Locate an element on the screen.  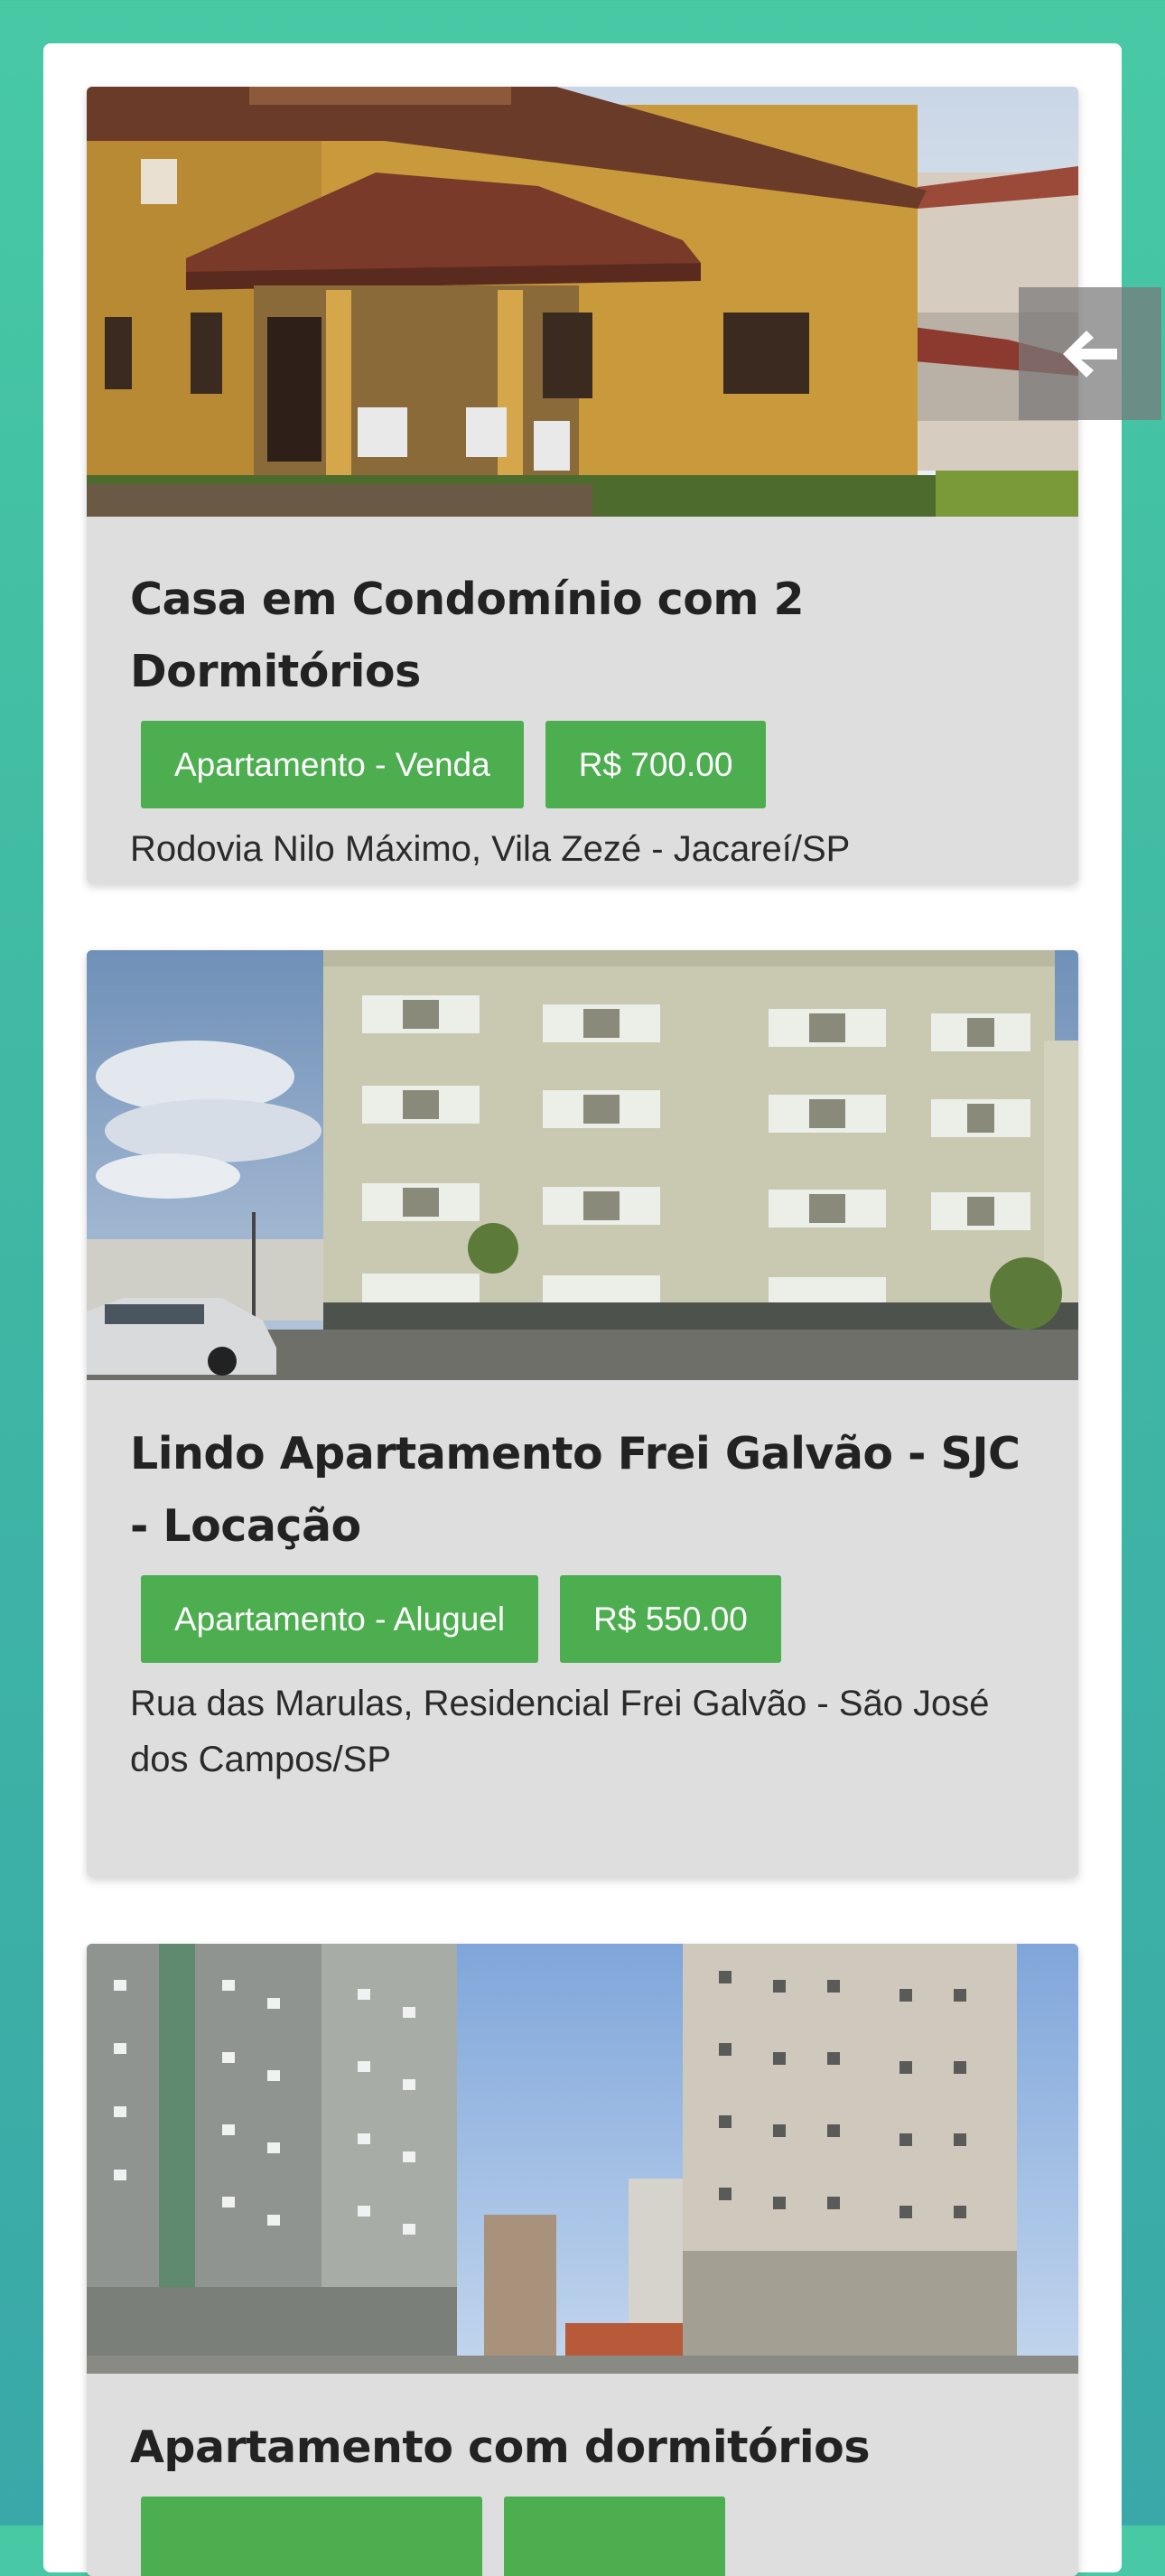
property-type-badge is located at coordinates (311, 2536).